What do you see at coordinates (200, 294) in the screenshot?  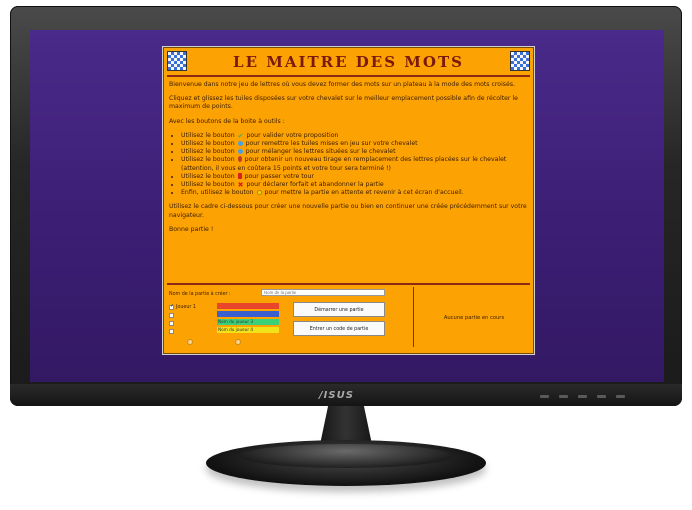 I see `game-name-label: Nom de la partie à créer :` at bounding box center [200, 294].